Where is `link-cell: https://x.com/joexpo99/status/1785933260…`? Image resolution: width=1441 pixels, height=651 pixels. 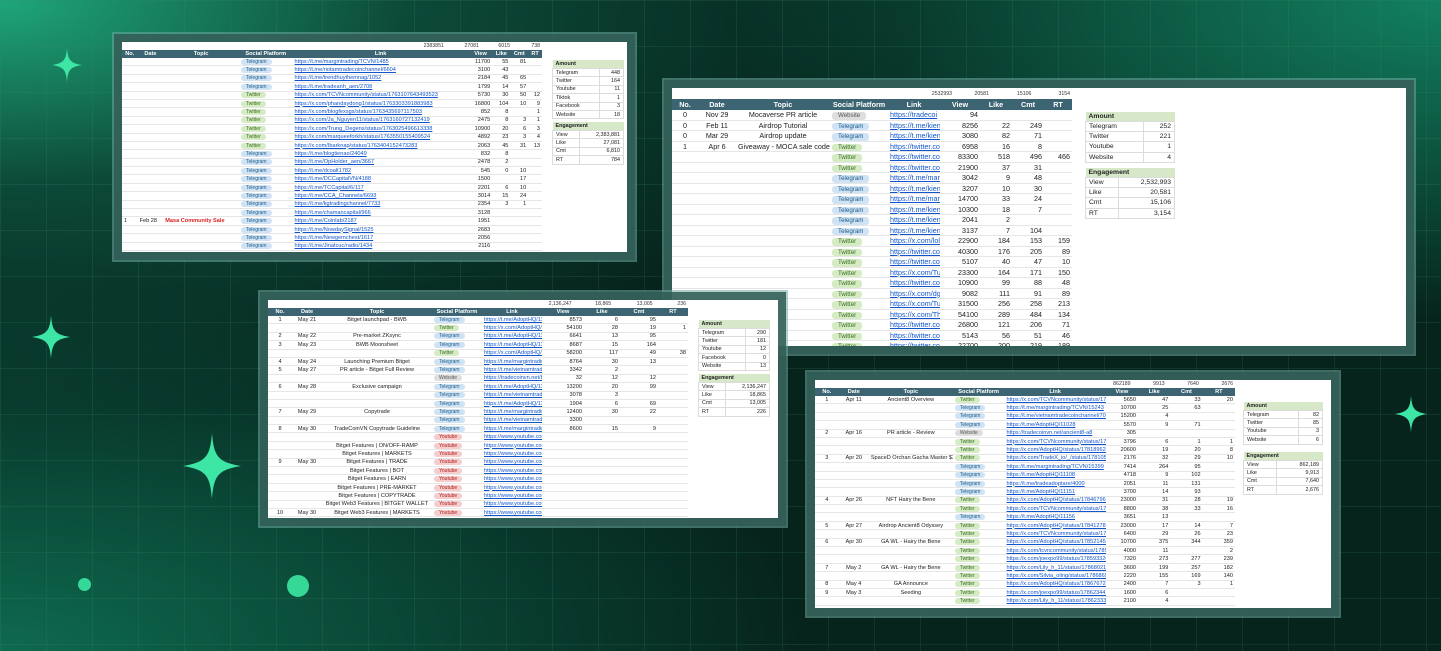 link-cell: https://x.com/joexpo99/status/1785933260… is located at coordinates (1055, 559).